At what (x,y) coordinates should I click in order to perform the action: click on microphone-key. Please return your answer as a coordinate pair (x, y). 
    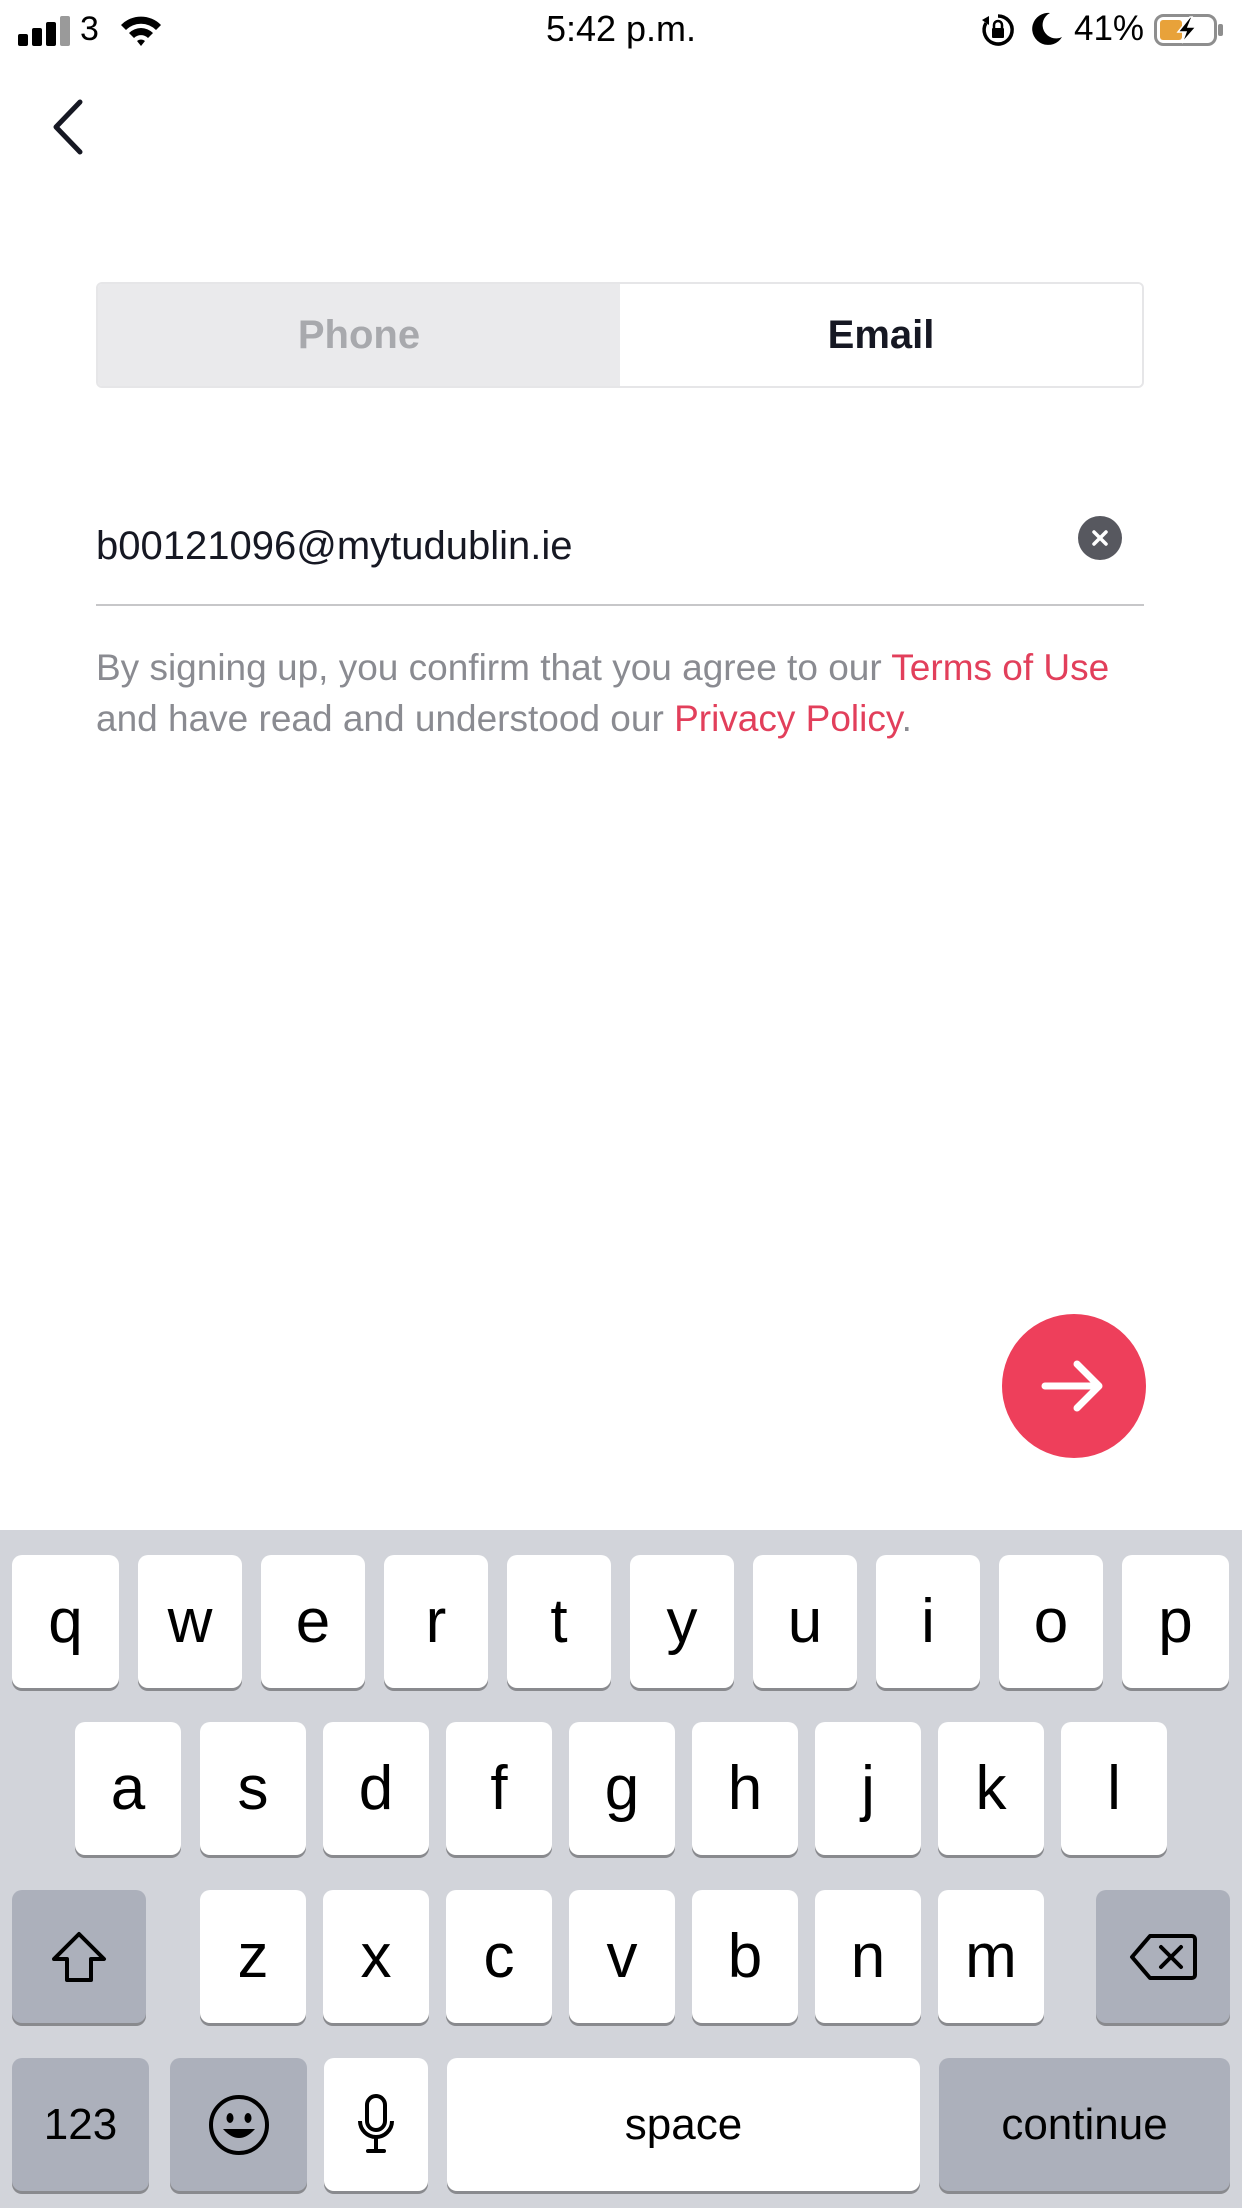
    Looking at the image, I should click on (376, 2124).